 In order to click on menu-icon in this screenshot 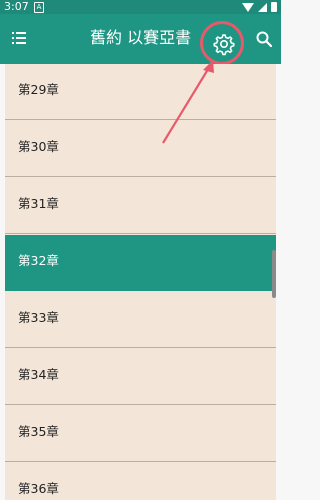, I will do `click(19, 38)`.